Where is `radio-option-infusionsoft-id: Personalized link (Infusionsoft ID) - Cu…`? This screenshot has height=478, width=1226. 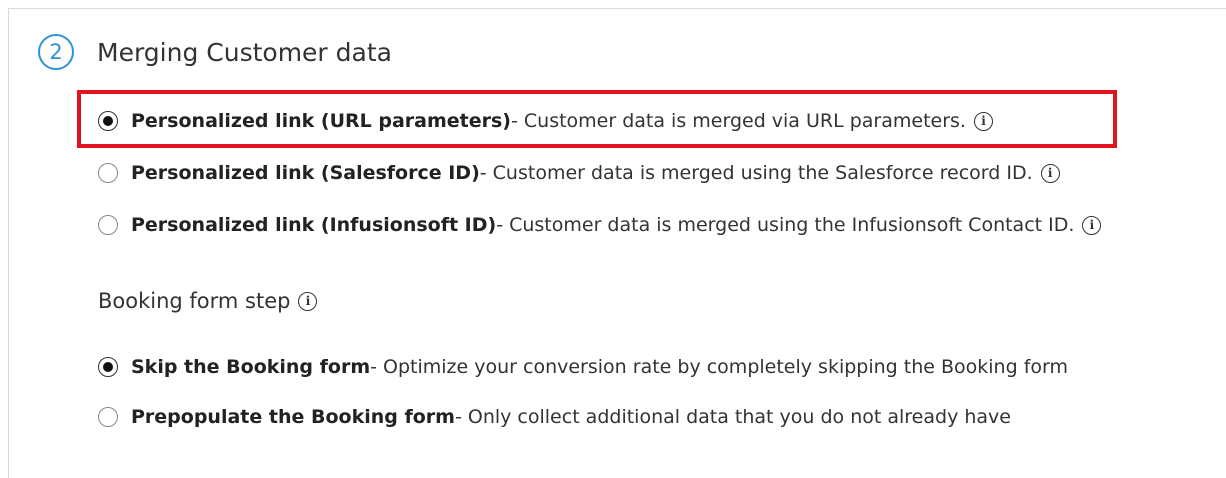 radio-option-infusionsoft-id: Personalized link (Infusionsoft ID) - Cu… is located at coordinates (600, 225).